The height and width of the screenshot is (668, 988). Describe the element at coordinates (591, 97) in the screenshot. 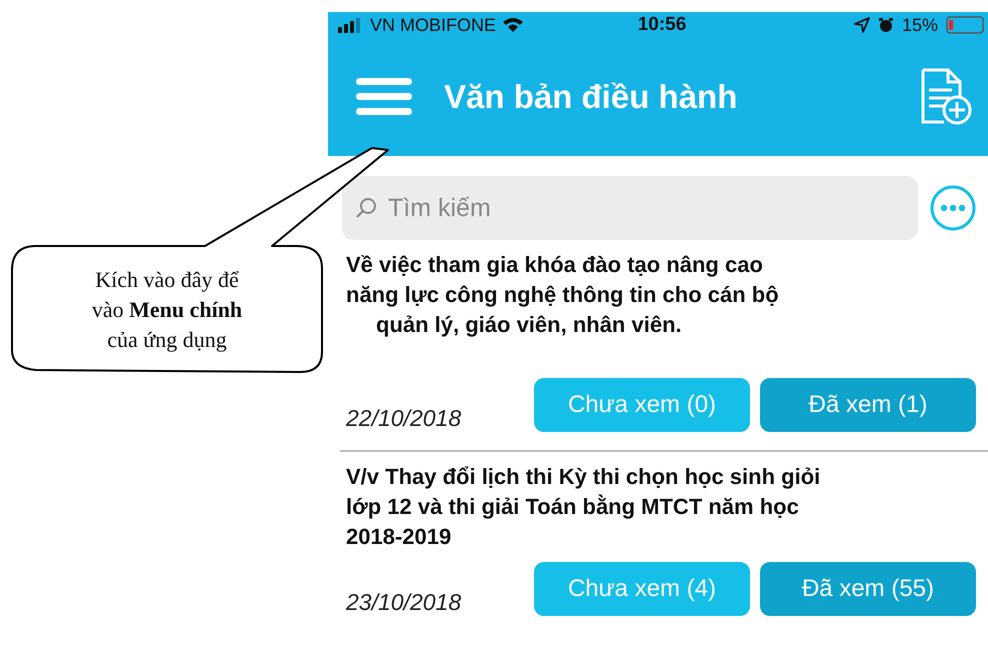

I see `screen-title: Văn bản điều hành` at that location.